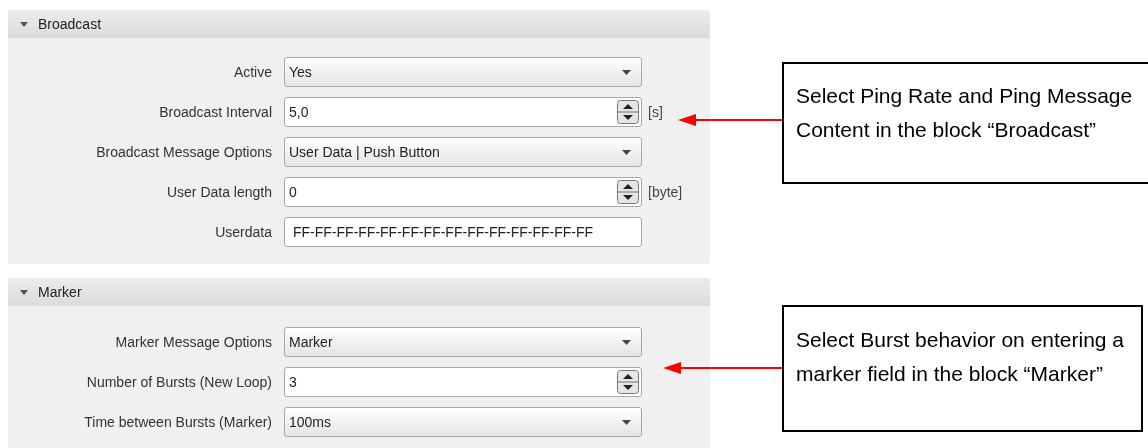 The width and height of the screenshot is (1148, 448). What do you see at coordinates (218, 192) in the screenshot?
I see `field-label: User Data length` at bounding box center [218, 192].